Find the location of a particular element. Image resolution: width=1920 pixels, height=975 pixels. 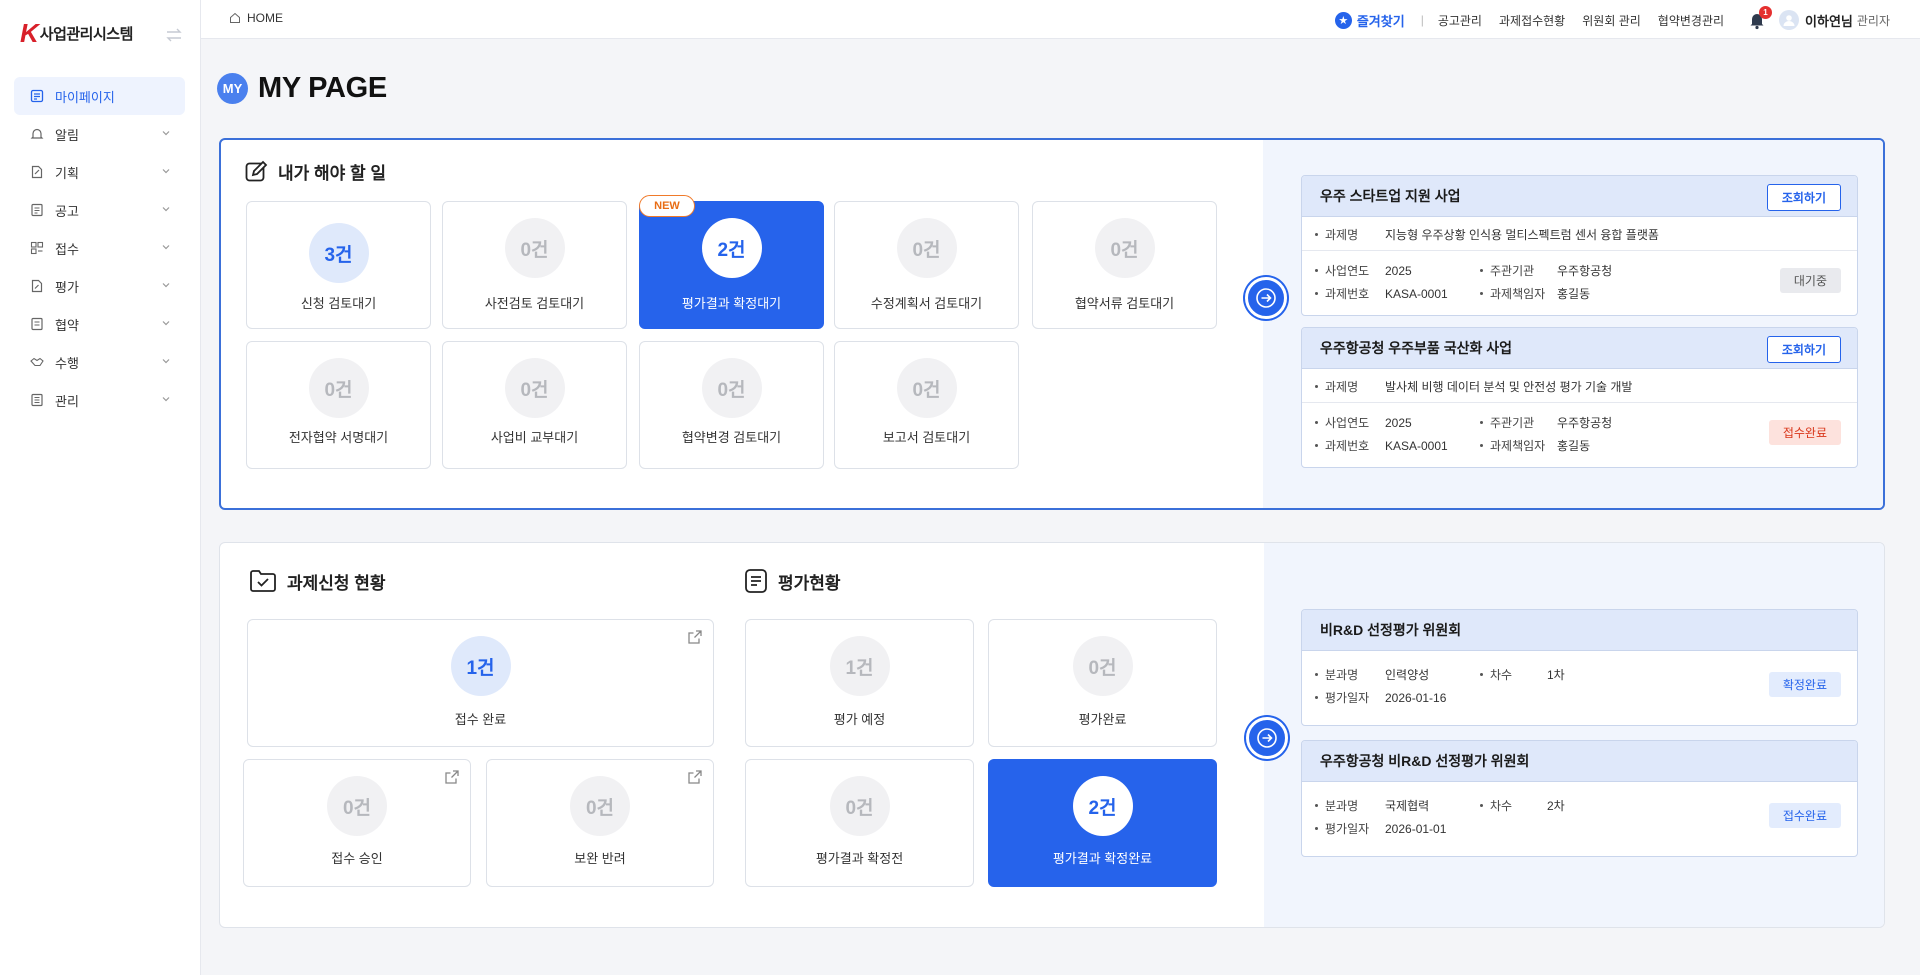

favorites-button: ★ 즐겨찾기 is located at coordinates (1369, 20).